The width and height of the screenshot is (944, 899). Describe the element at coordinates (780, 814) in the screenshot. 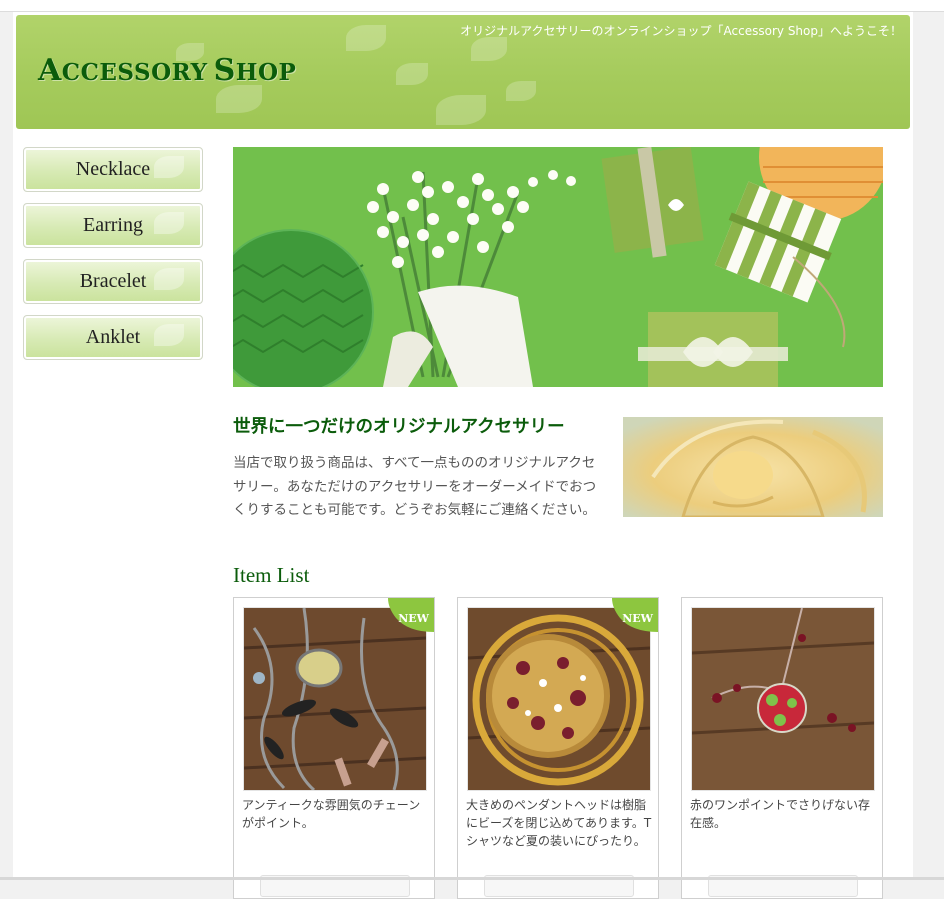

I see `item-caption: 赤のワンポイントでさりげない存在感。` at that location.